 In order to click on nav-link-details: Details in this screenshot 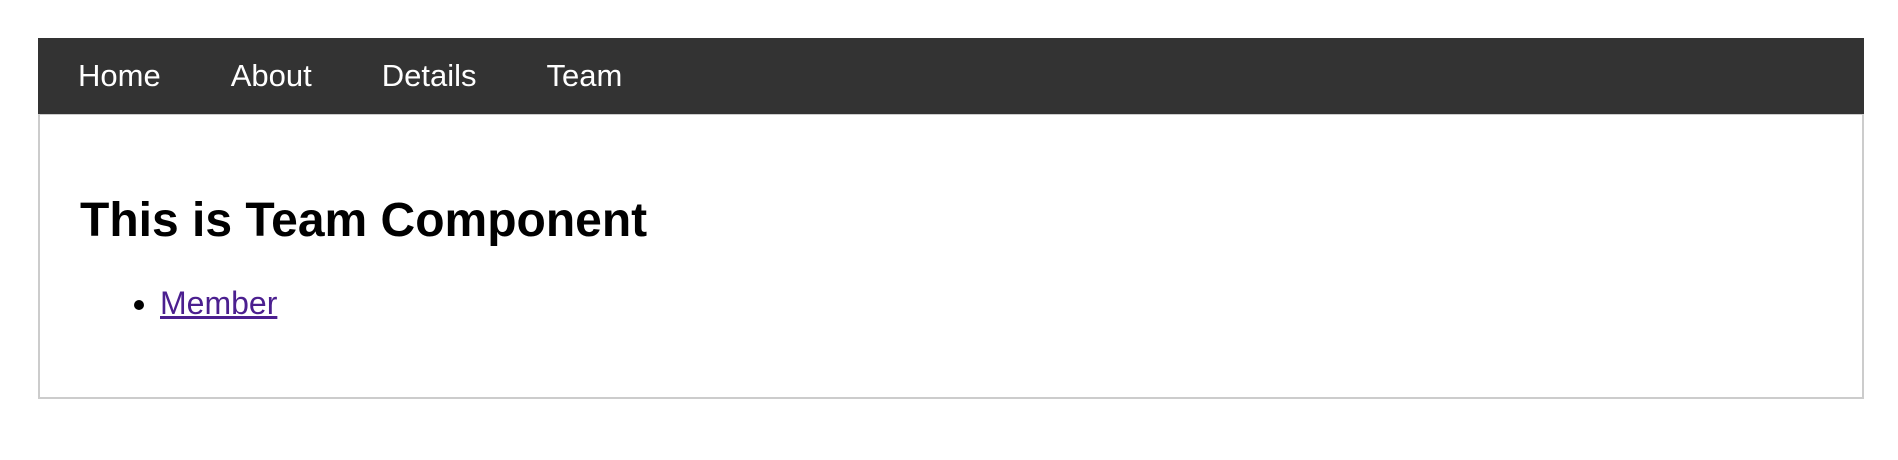, I will do `click(429, 76)`.